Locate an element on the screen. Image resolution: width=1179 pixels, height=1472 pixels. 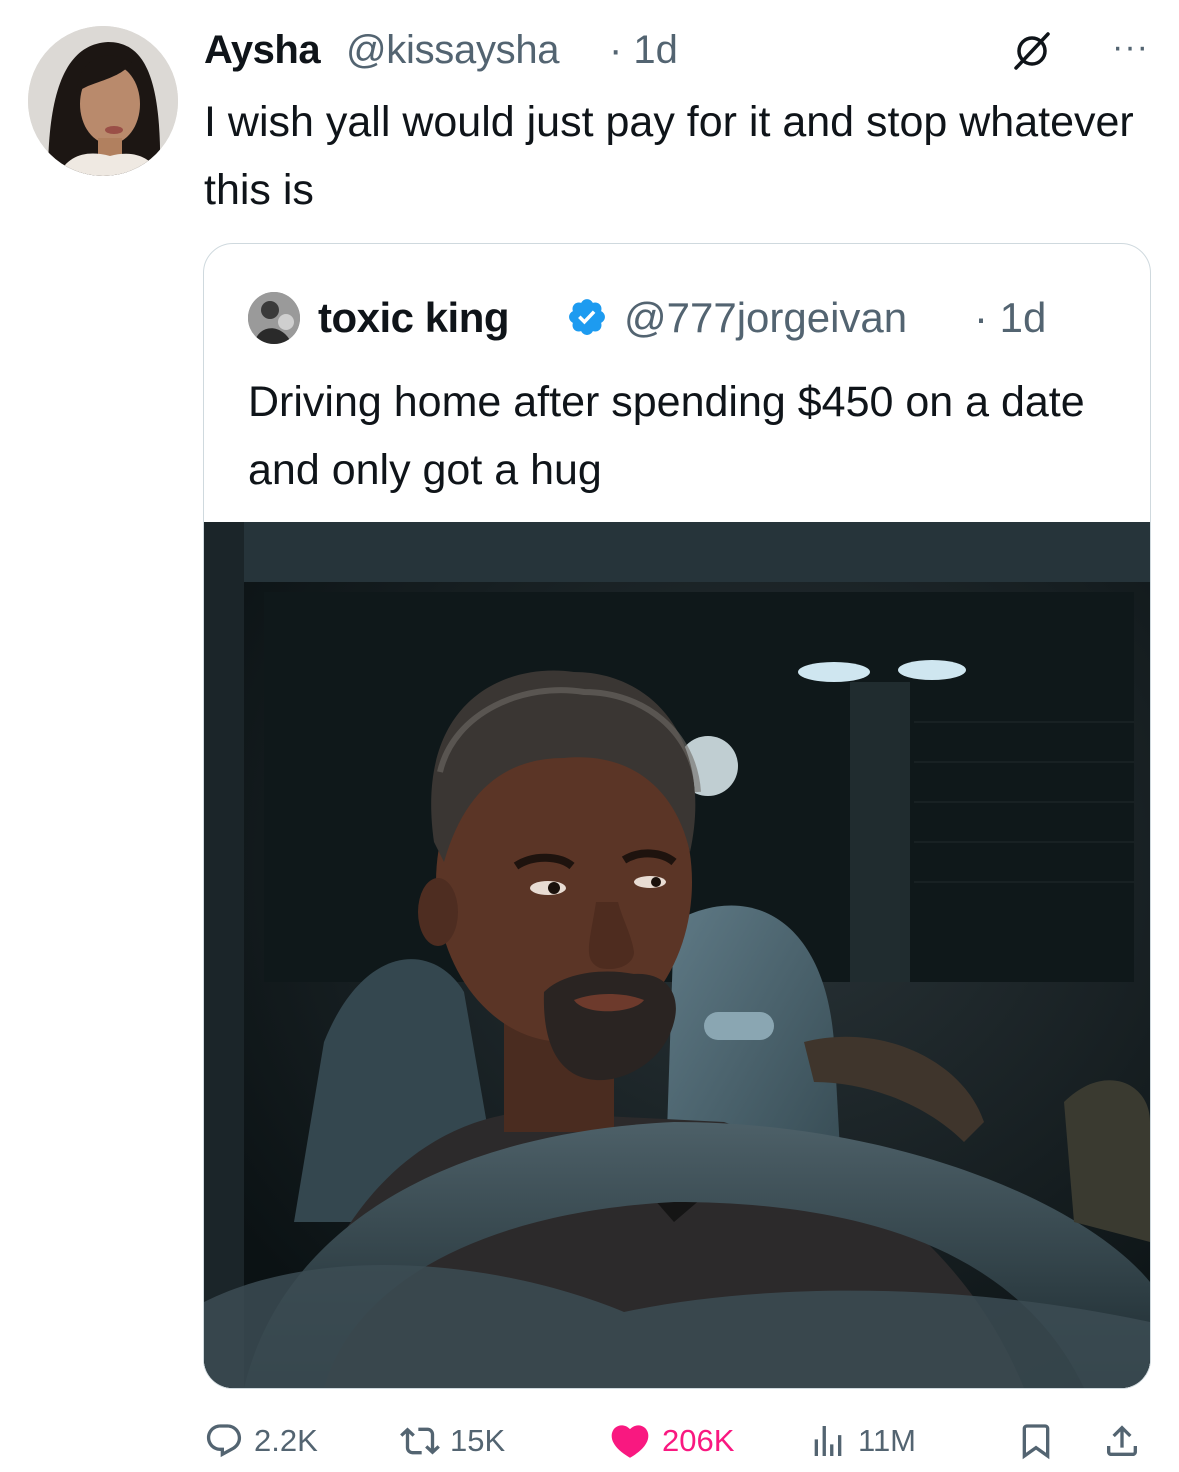
tweet-avatar is located at coordinates (103, 101).